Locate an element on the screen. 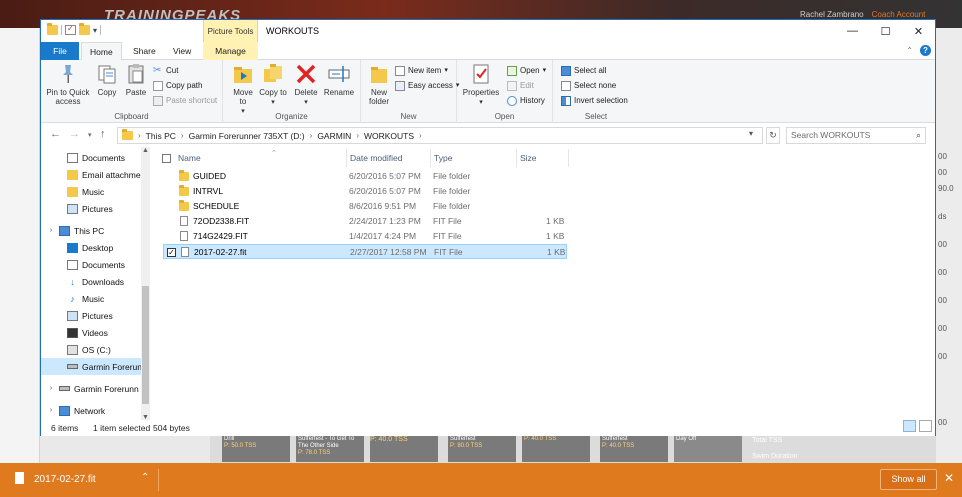 This screenshot has width=962, height=497. breadcrumb-this-pc: This PC is located at coordinates (161, 136).